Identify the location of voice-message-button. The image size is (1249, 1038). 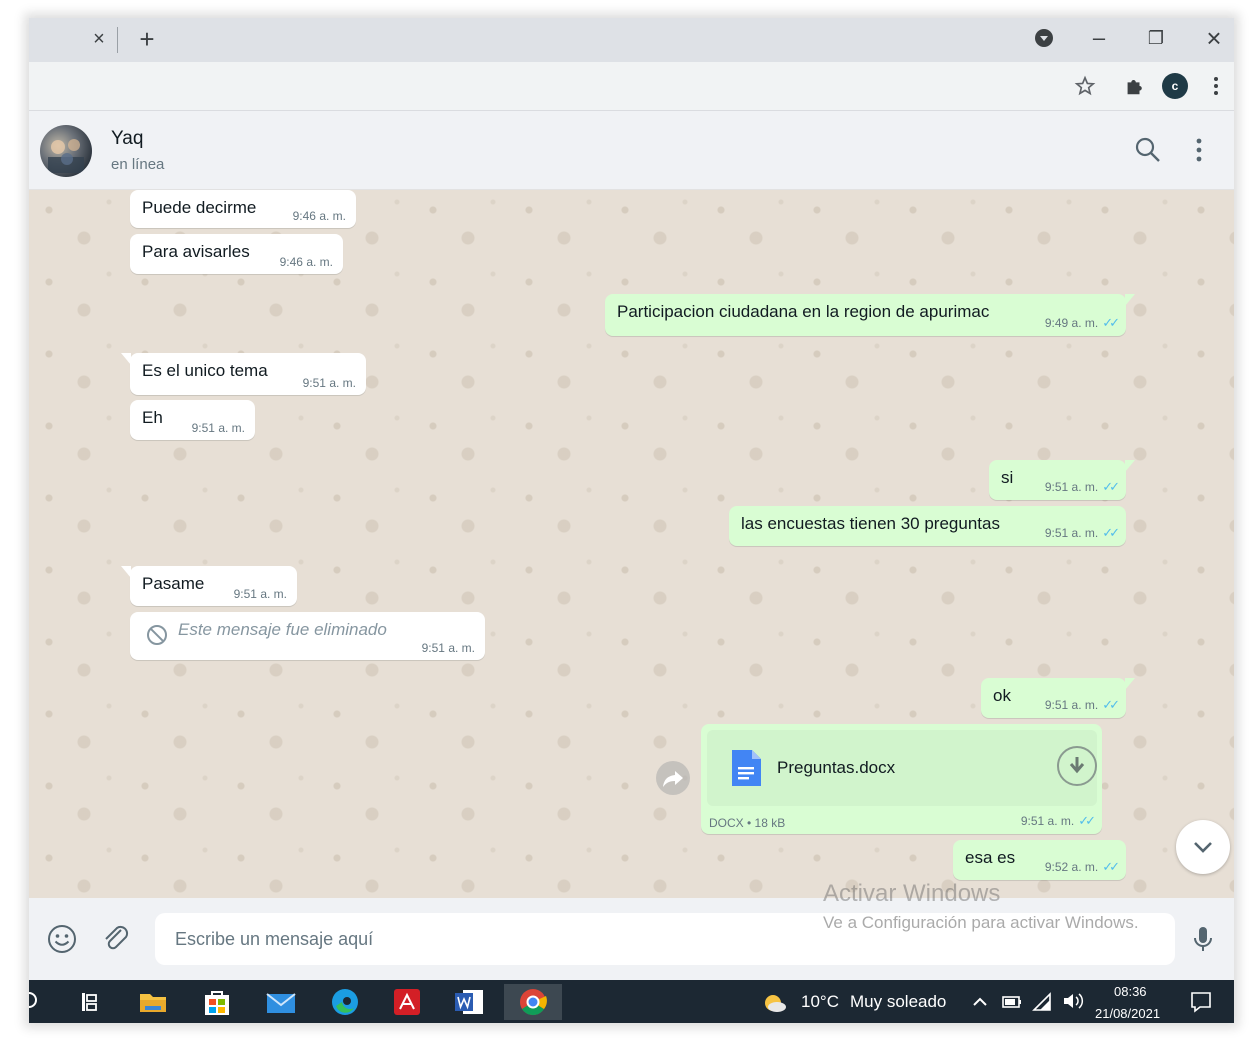
(1203, 939).